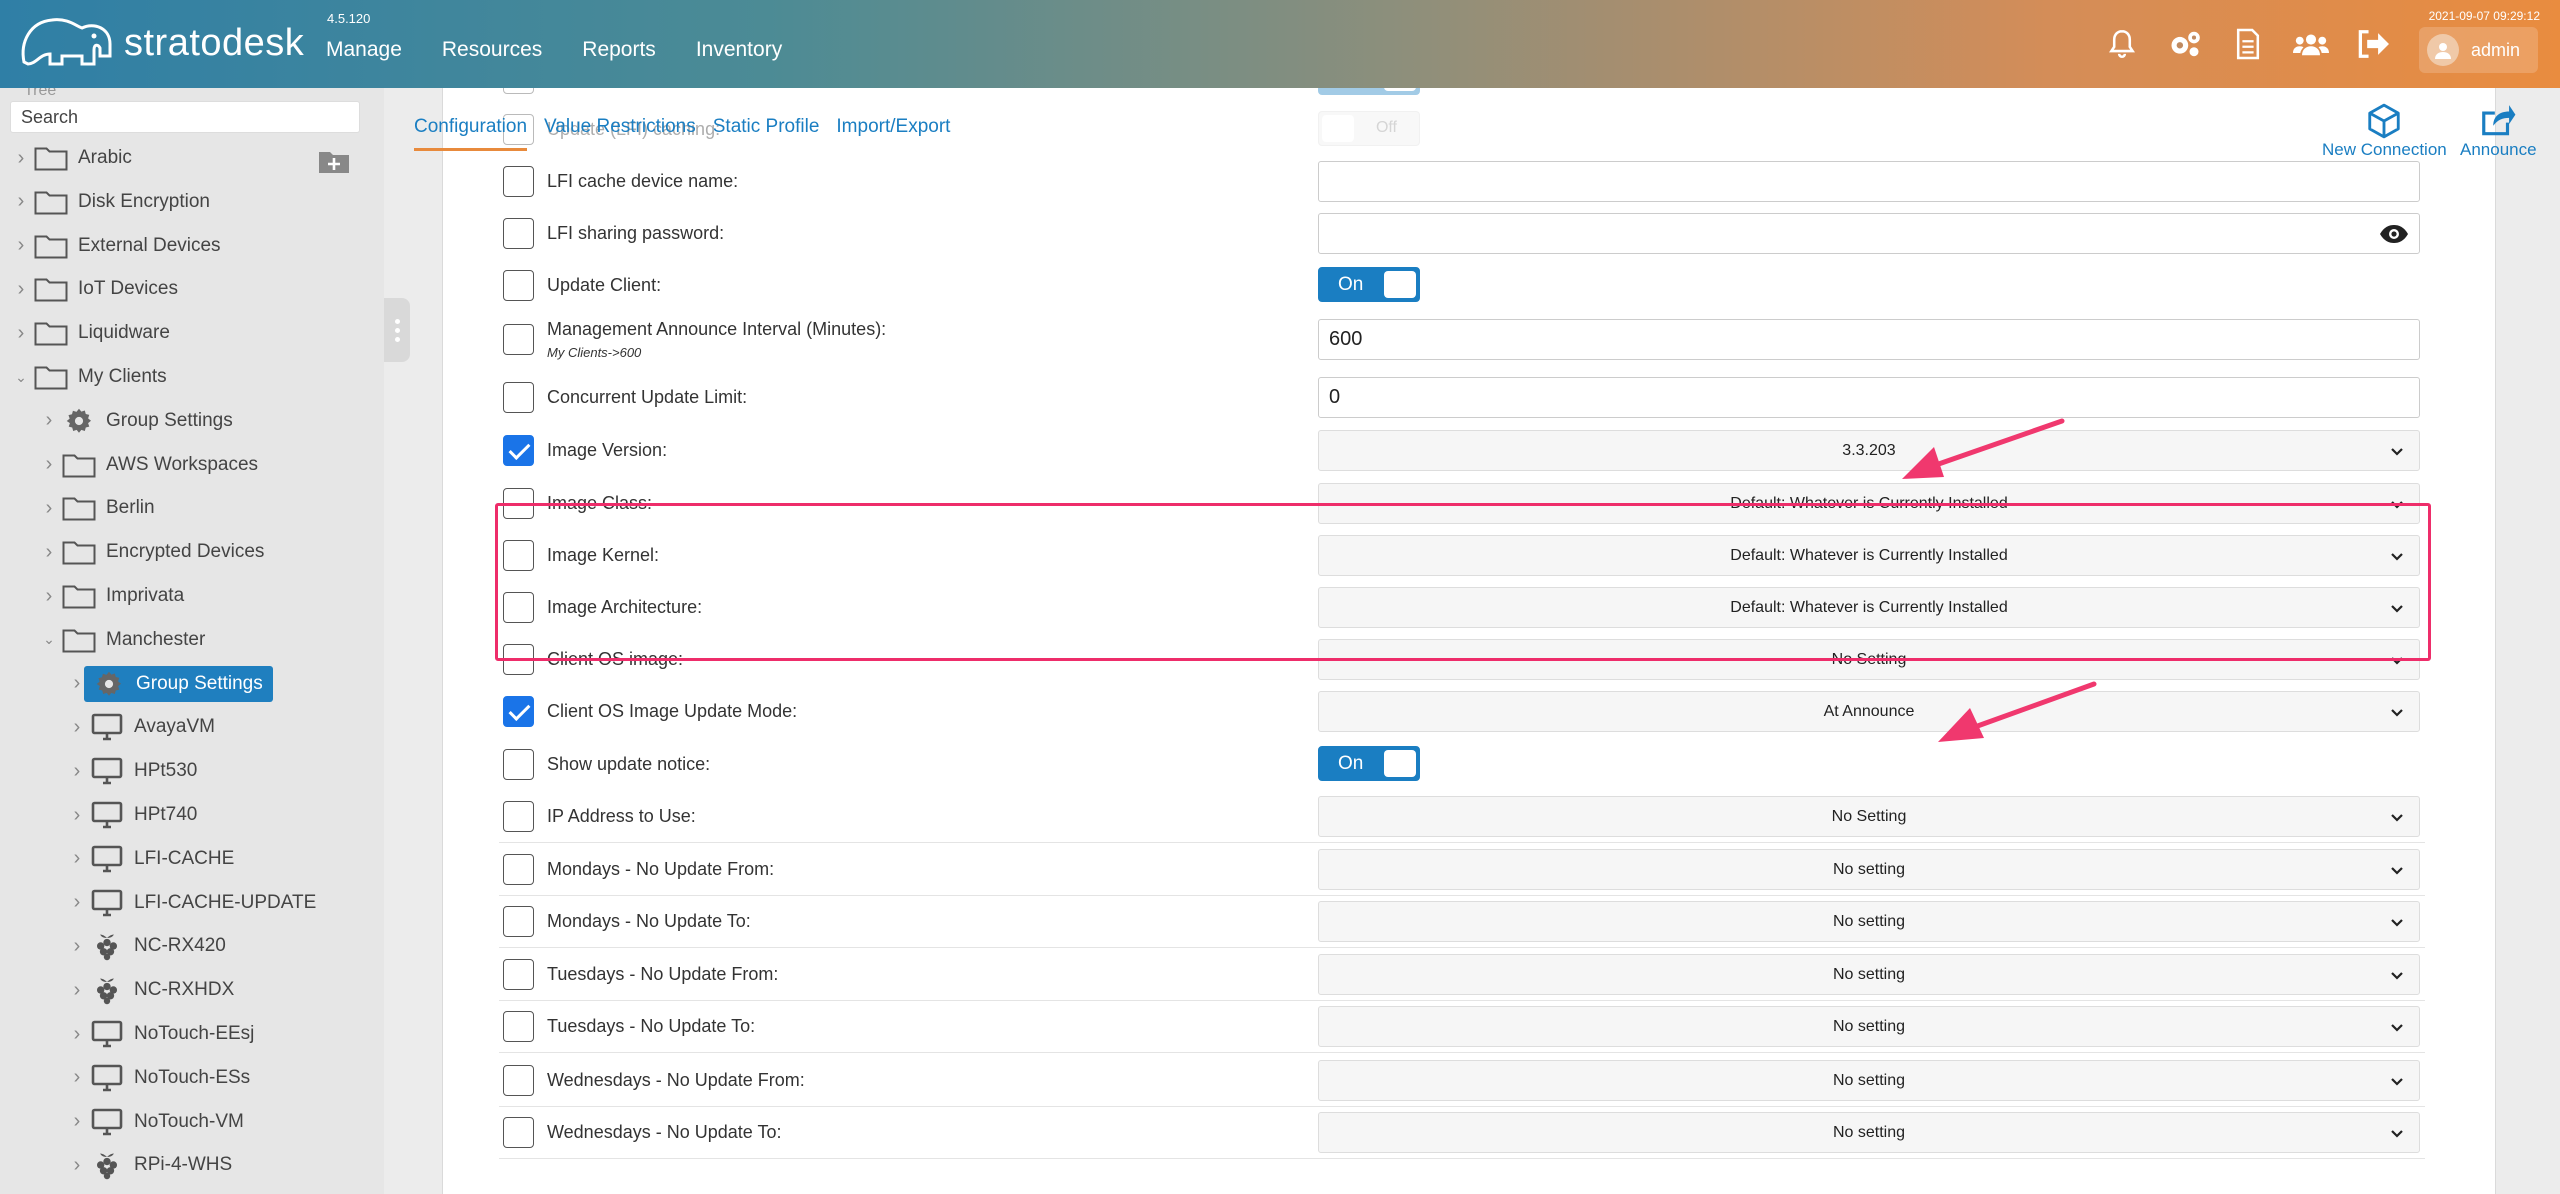  Describe the element at coordinates (471, 133) in the screenshot. I see `tab-configuration: Configuration` at that location.